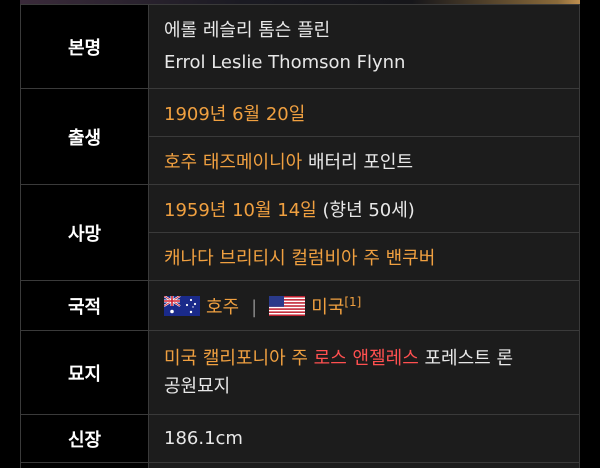 The image size is (600, 468). What do you see at coordinates (285, 62) in the screenshot?
I see `english-name: Errol Leslie Thomson Flynn` at bounding box center [285, 62].